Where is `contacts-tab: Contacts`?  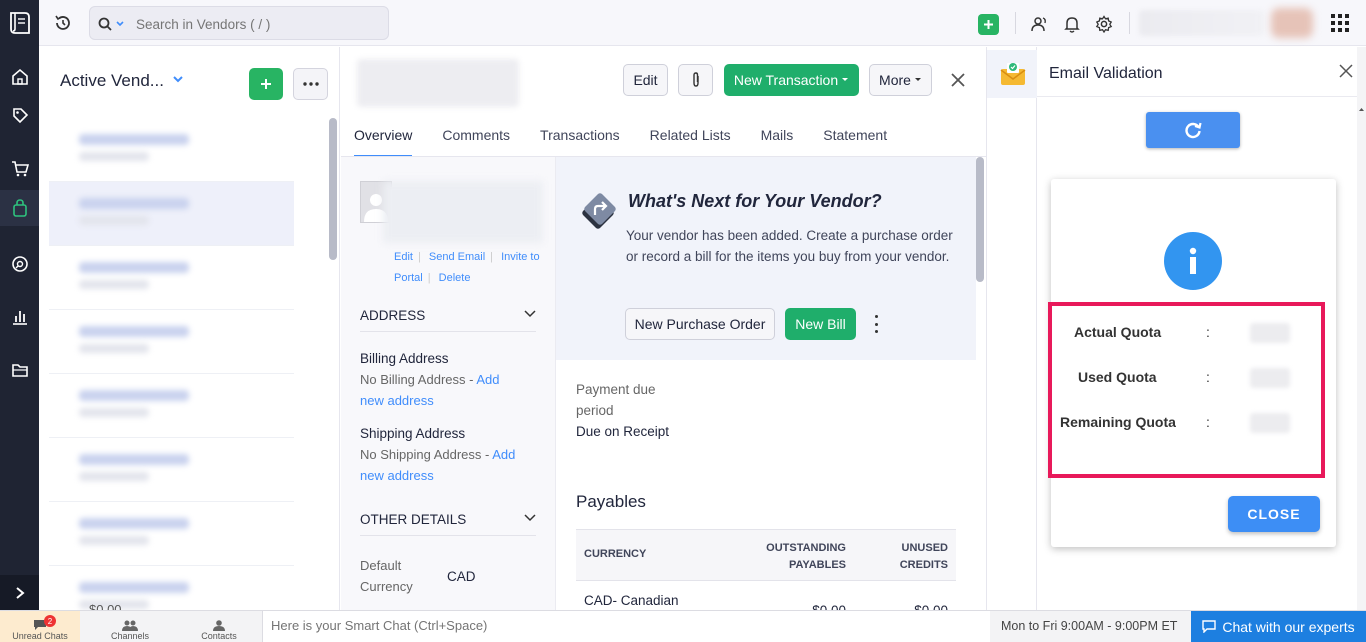 contacts-tab: Contacts is located at coordinates (219, 626).